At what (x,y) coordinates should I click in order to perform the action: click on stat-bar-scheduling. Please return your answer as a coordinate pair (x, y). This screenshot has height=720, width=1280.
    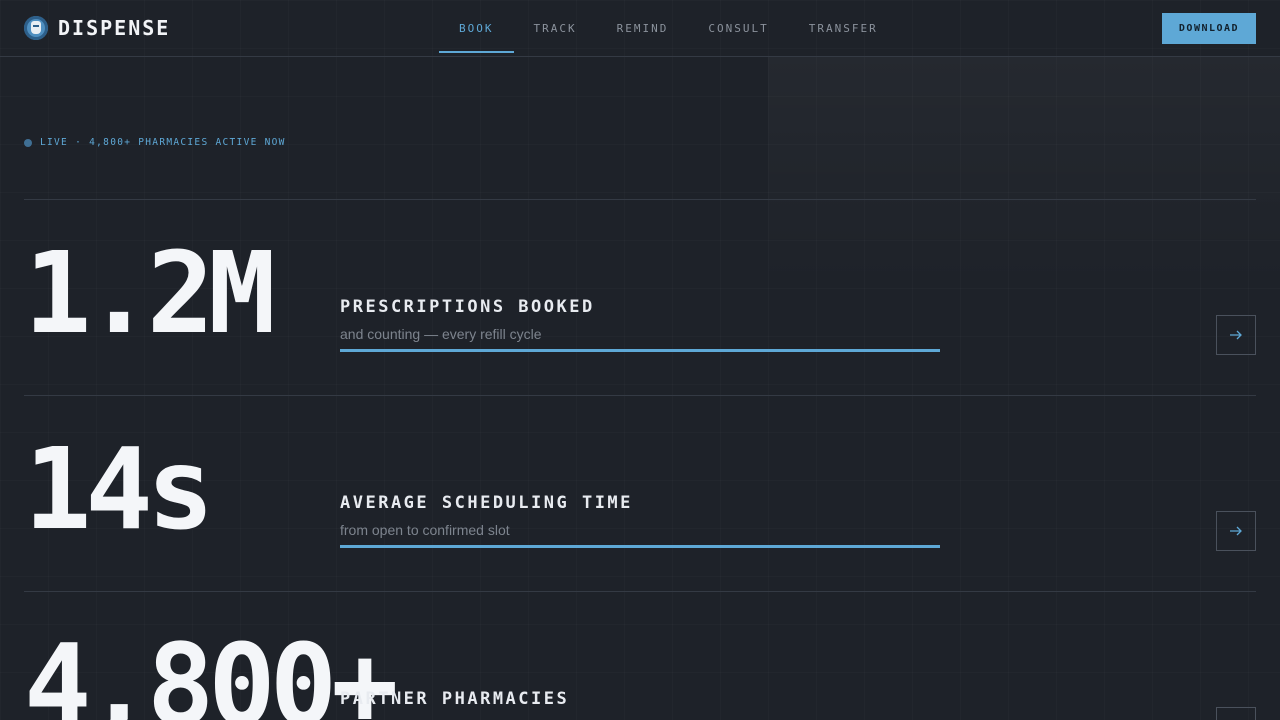
    Looking at the image, I should click on (640, 546).